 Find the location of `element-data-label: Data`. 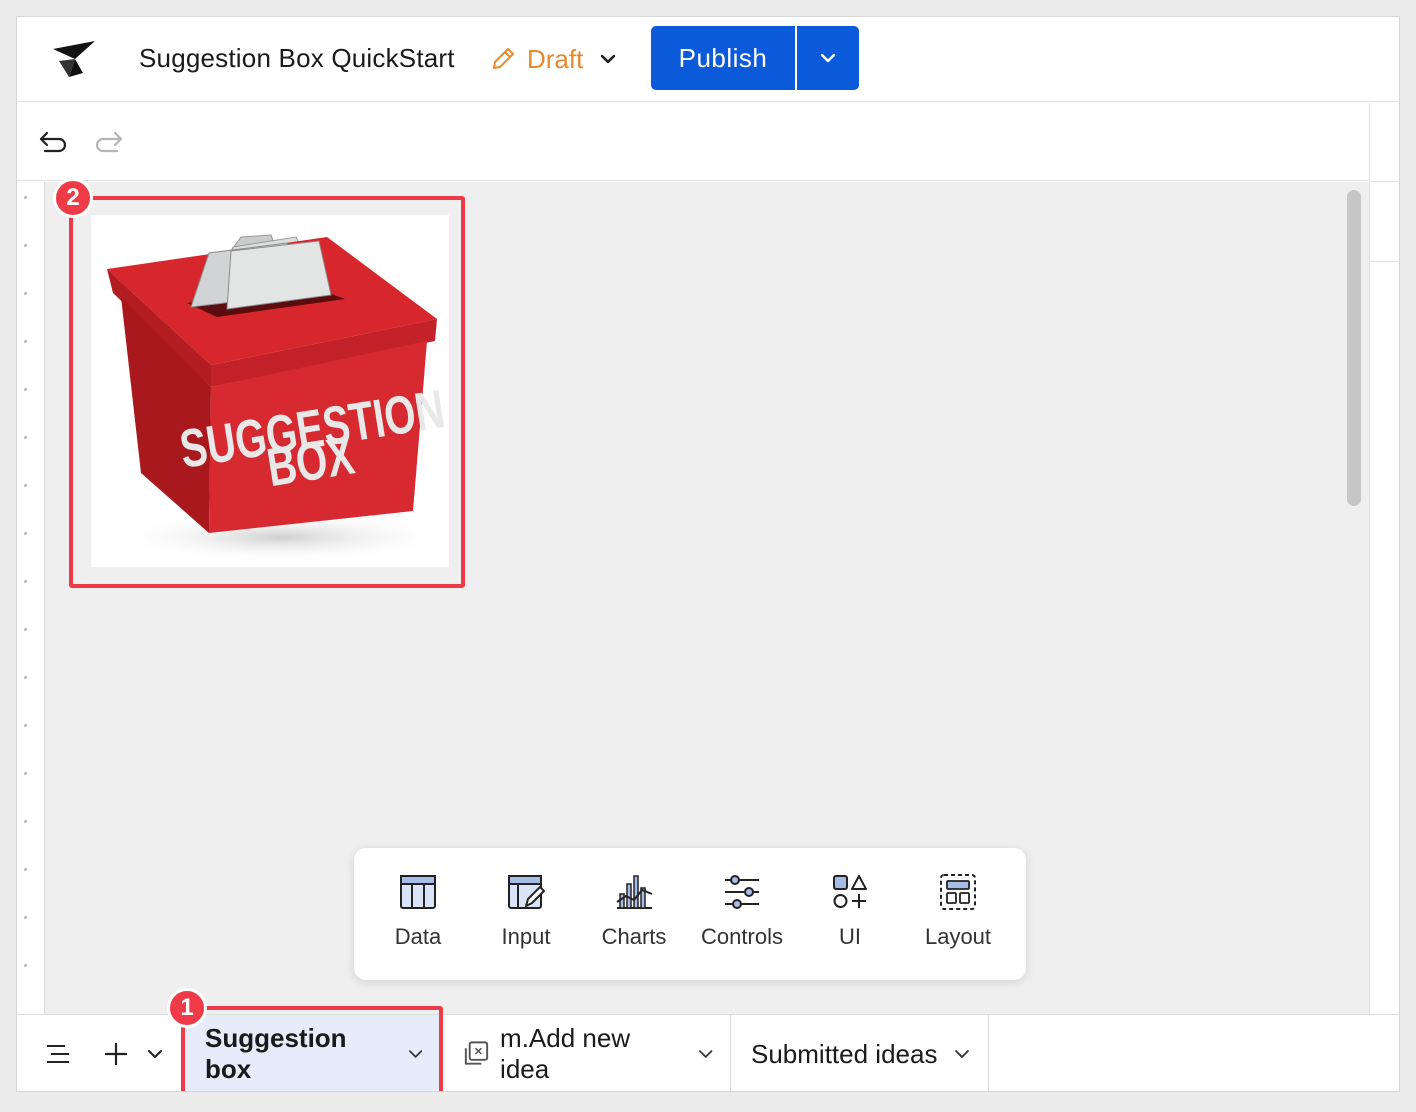

element-data-label: Data is located at coordinates (418, 936).